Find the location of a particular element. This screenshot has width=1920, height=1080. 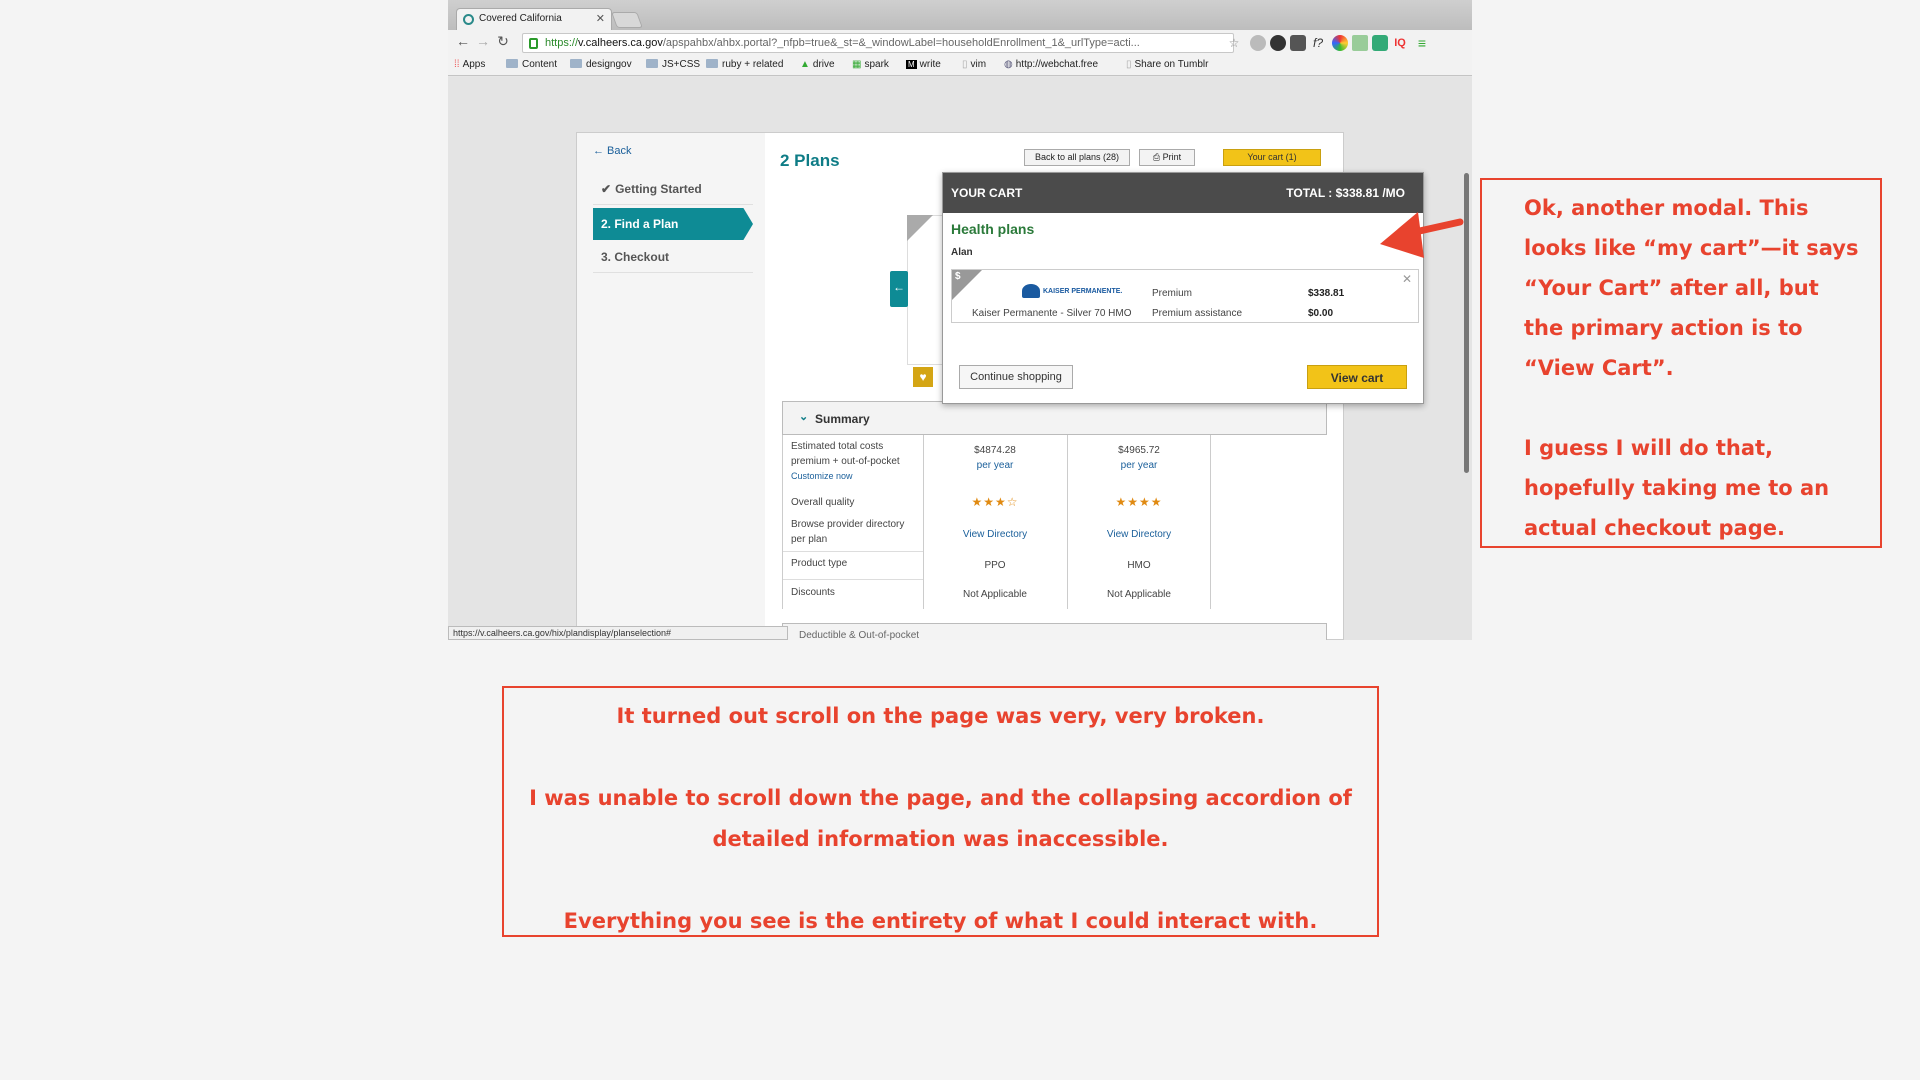

back-link: ← Back is located at coordinates (612, 151).